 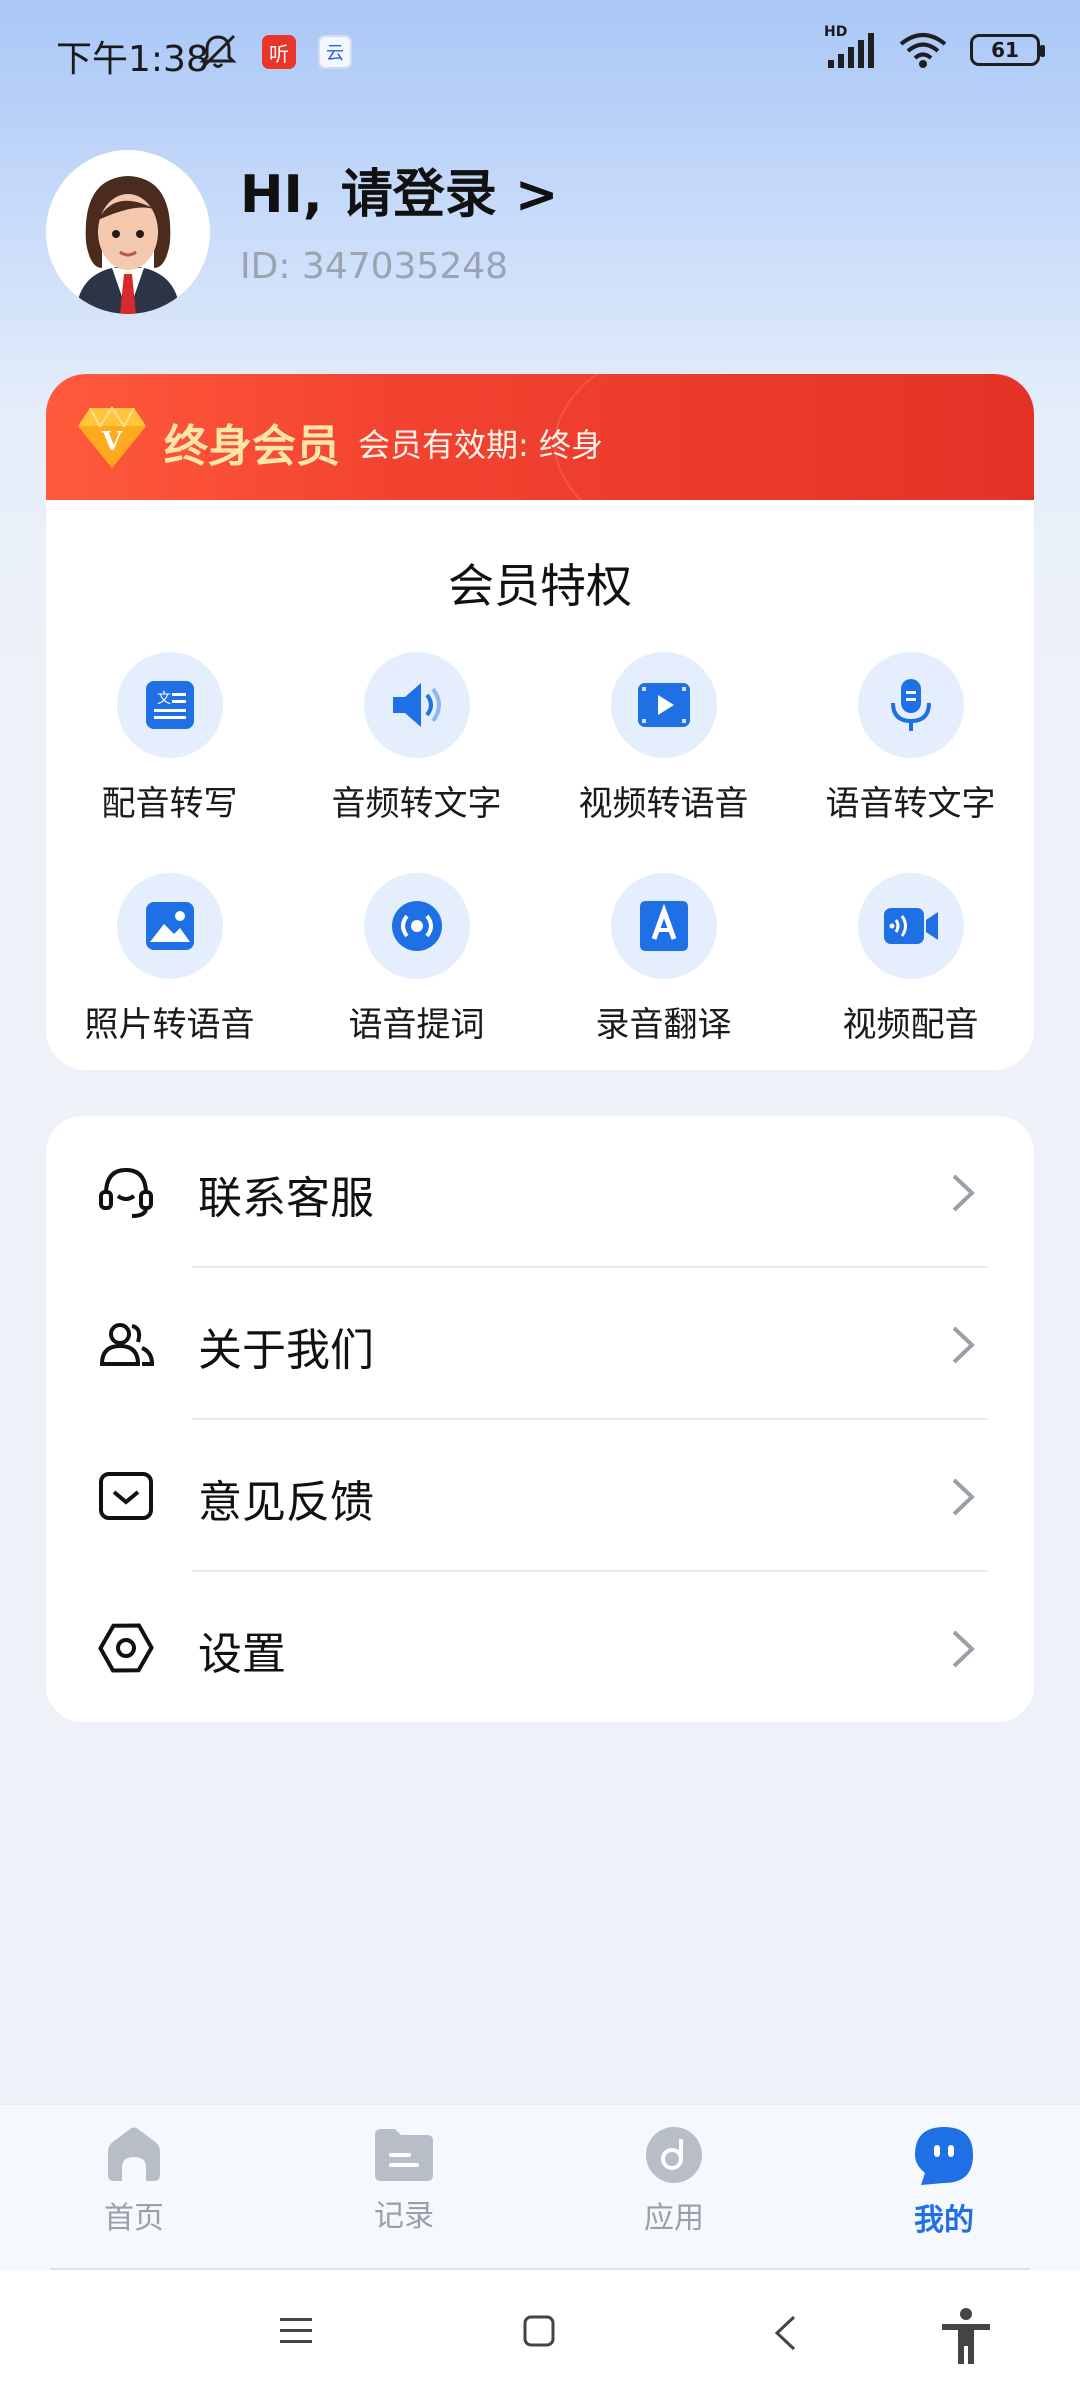 I want to click on privilege-item-photo-to-voice: 照片转语音, so click(x=169, y=959).